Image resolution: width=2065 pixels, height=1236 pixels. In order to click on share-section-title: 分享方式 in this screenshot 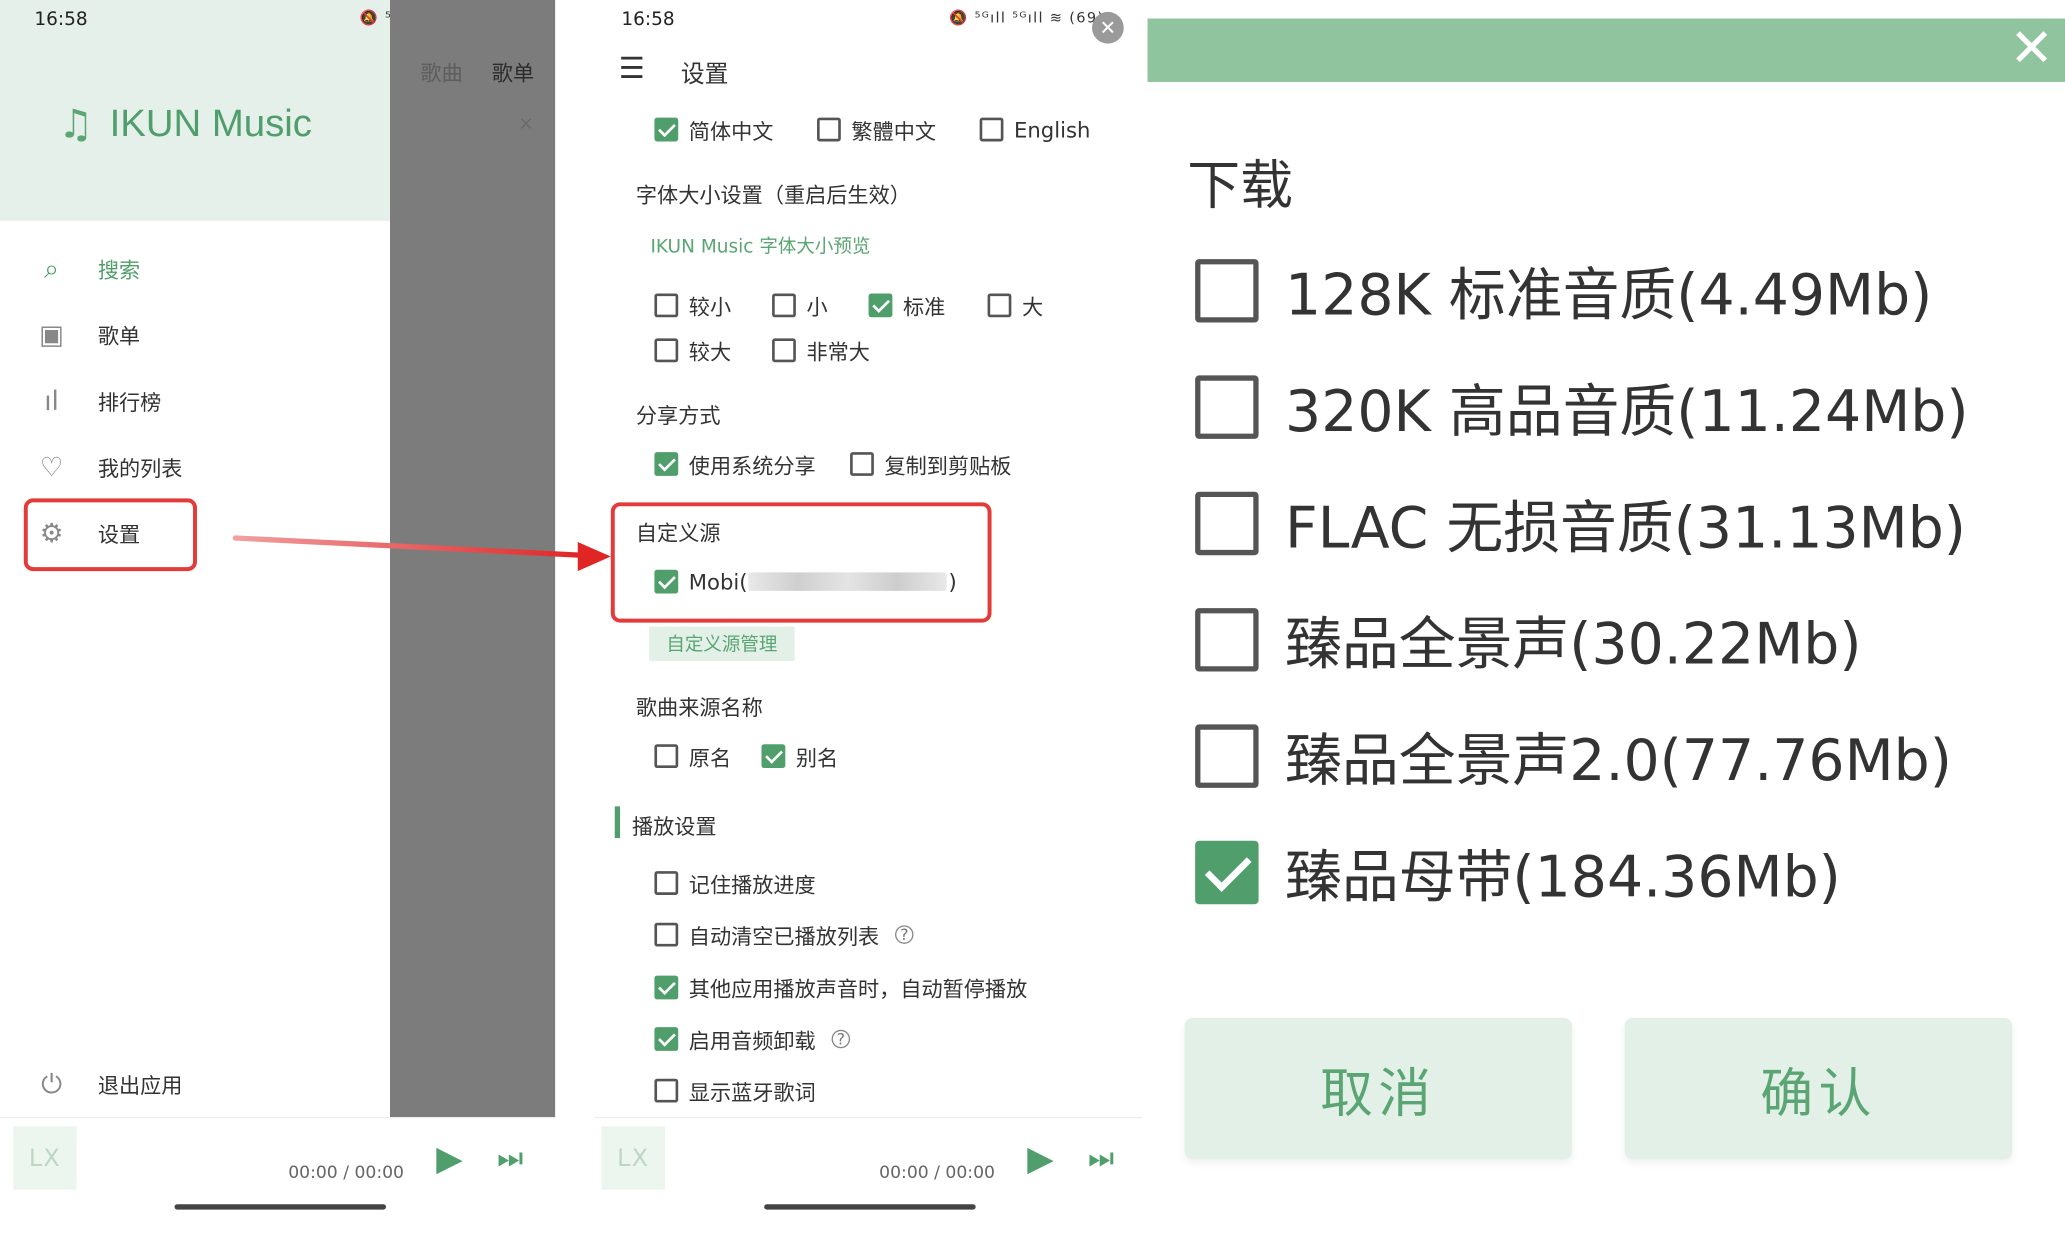, I will do `click(678, 416)`.